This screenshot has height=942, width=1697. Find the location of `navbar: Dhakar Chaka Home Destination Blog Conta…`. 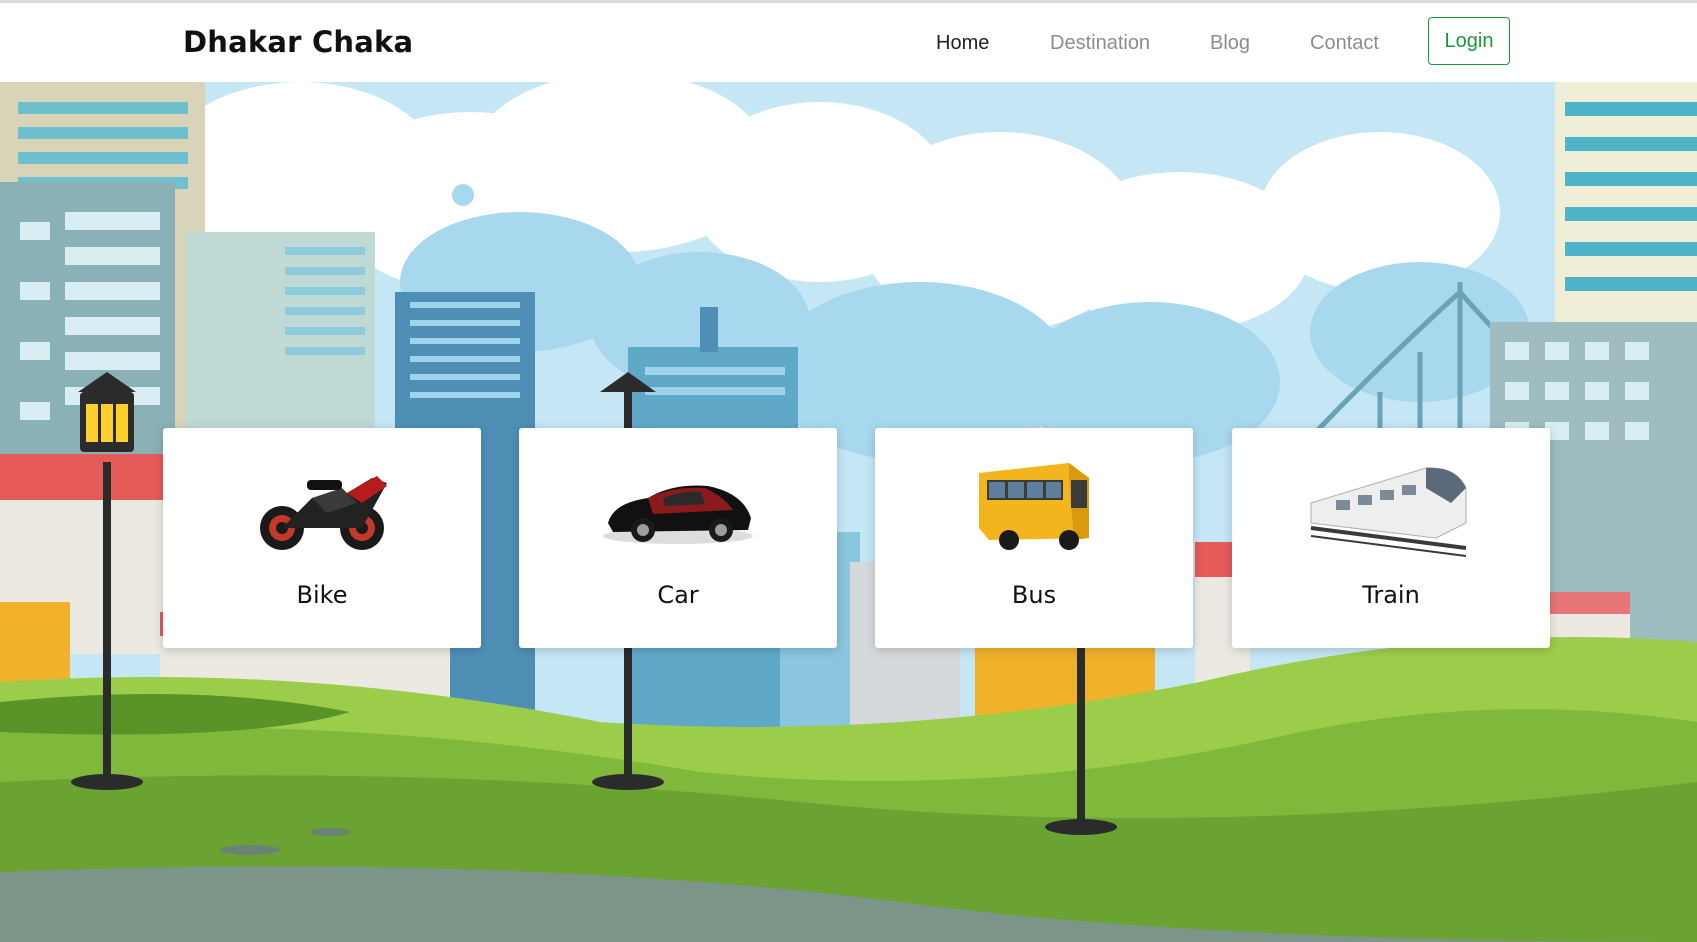

navbar: Dhakar Chaka Home Destination Blog Conta… is located at coordinates (848, 42).